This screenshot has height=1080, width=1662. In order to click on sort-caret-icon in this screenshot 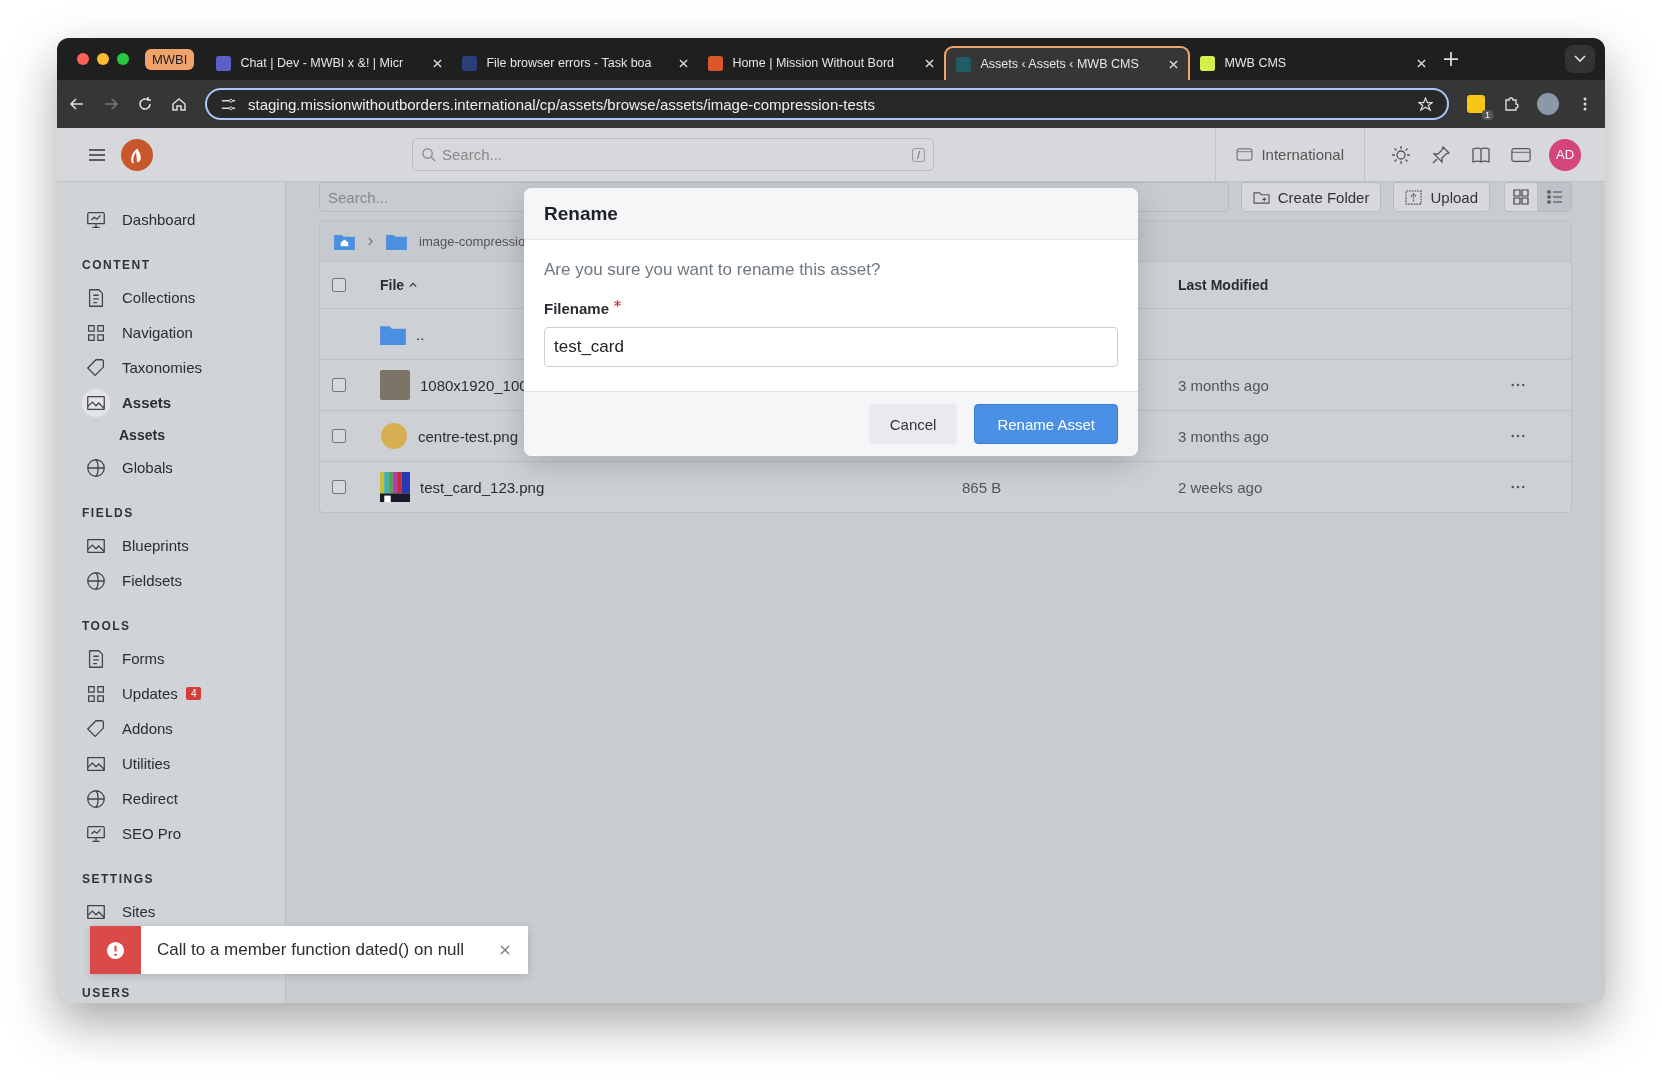, I will do `click(413, 285)`.